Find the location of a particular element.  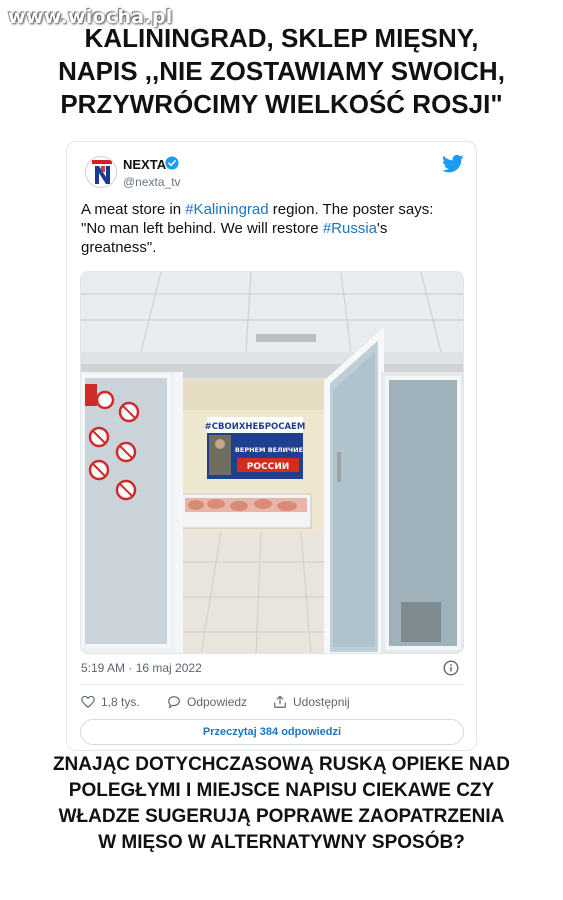

divider is located at coordinates (272, 684).